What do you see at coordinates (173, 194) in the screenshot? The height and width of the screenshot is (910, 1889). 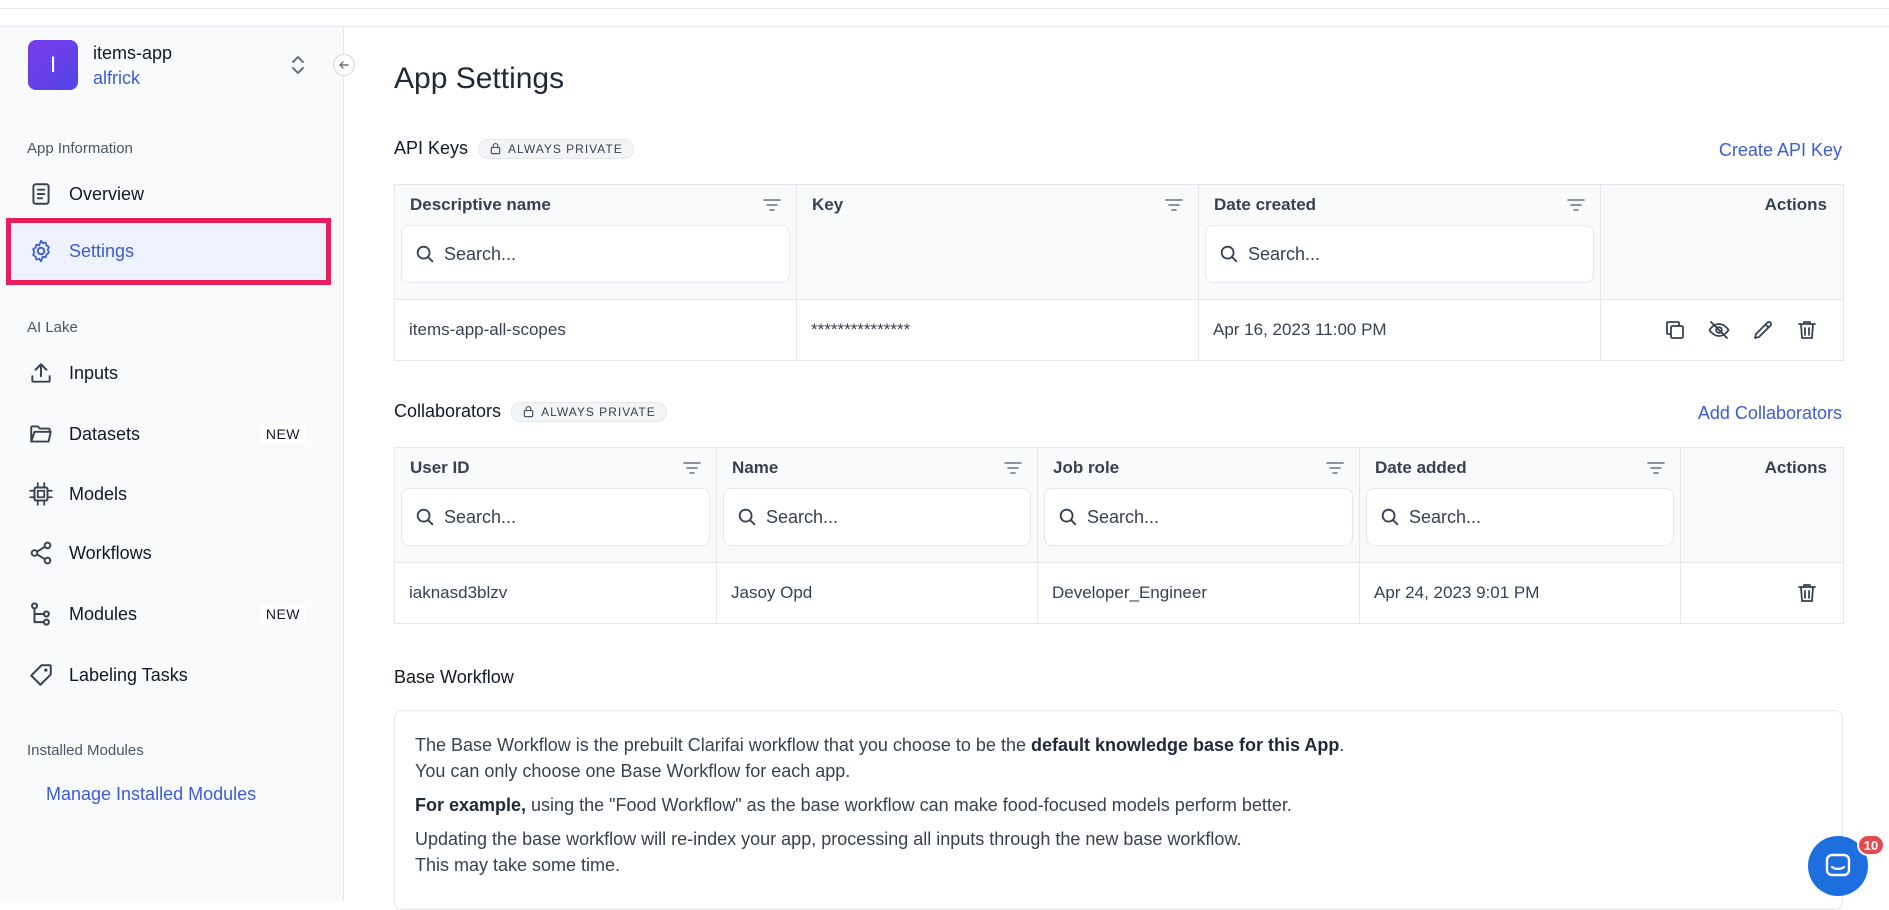 I see `sidebar-item-overview: Overview` at bounding box center [173, 194].